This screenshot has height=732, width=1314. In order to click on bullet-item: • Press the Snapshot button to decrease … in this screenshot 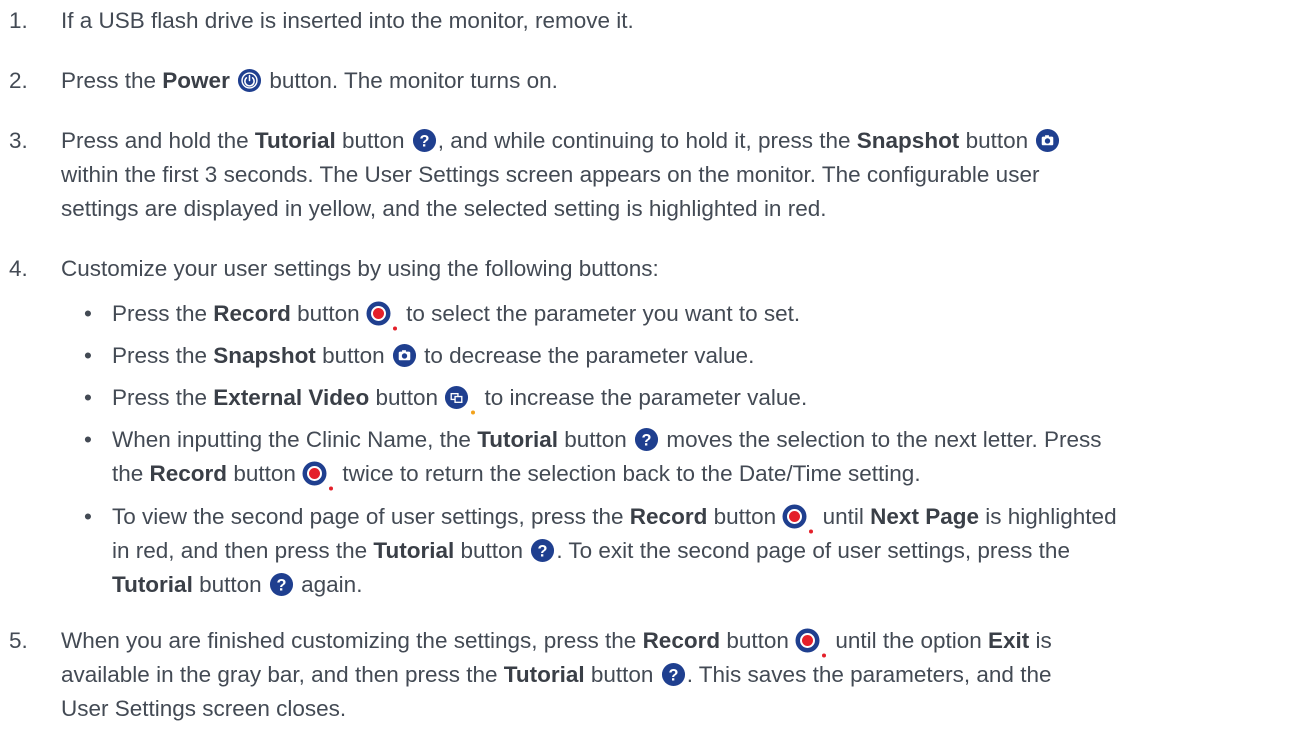, I will do `click(694, 356)`.